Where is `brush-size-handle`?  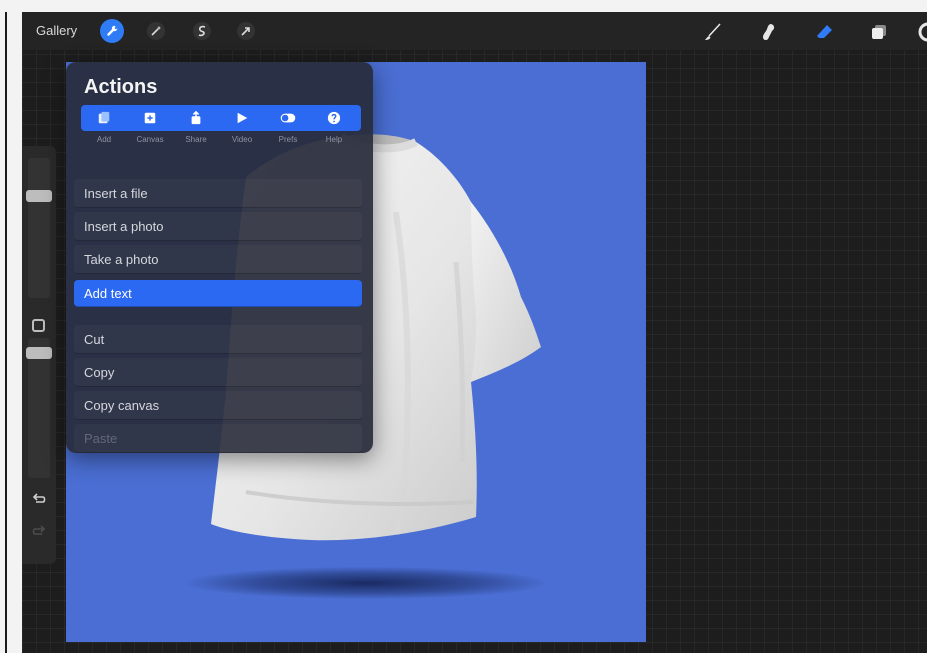
brush-size-handle is located at coordinates (39, 196).